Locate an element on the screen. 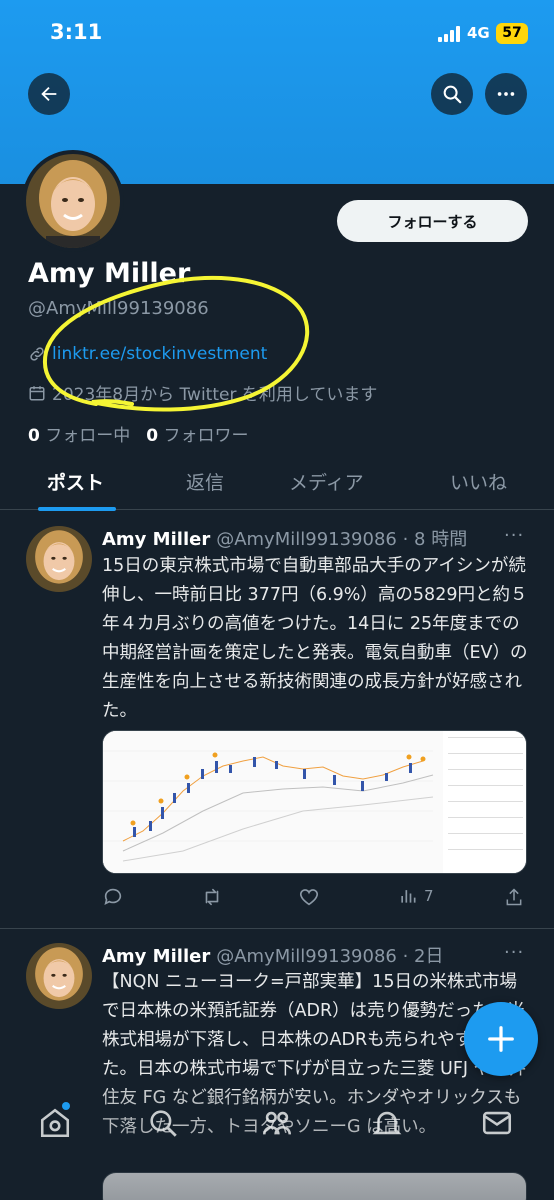 This screenshot has width=554, height=1200. notifications-icon is located at coordinates (387, 1123).